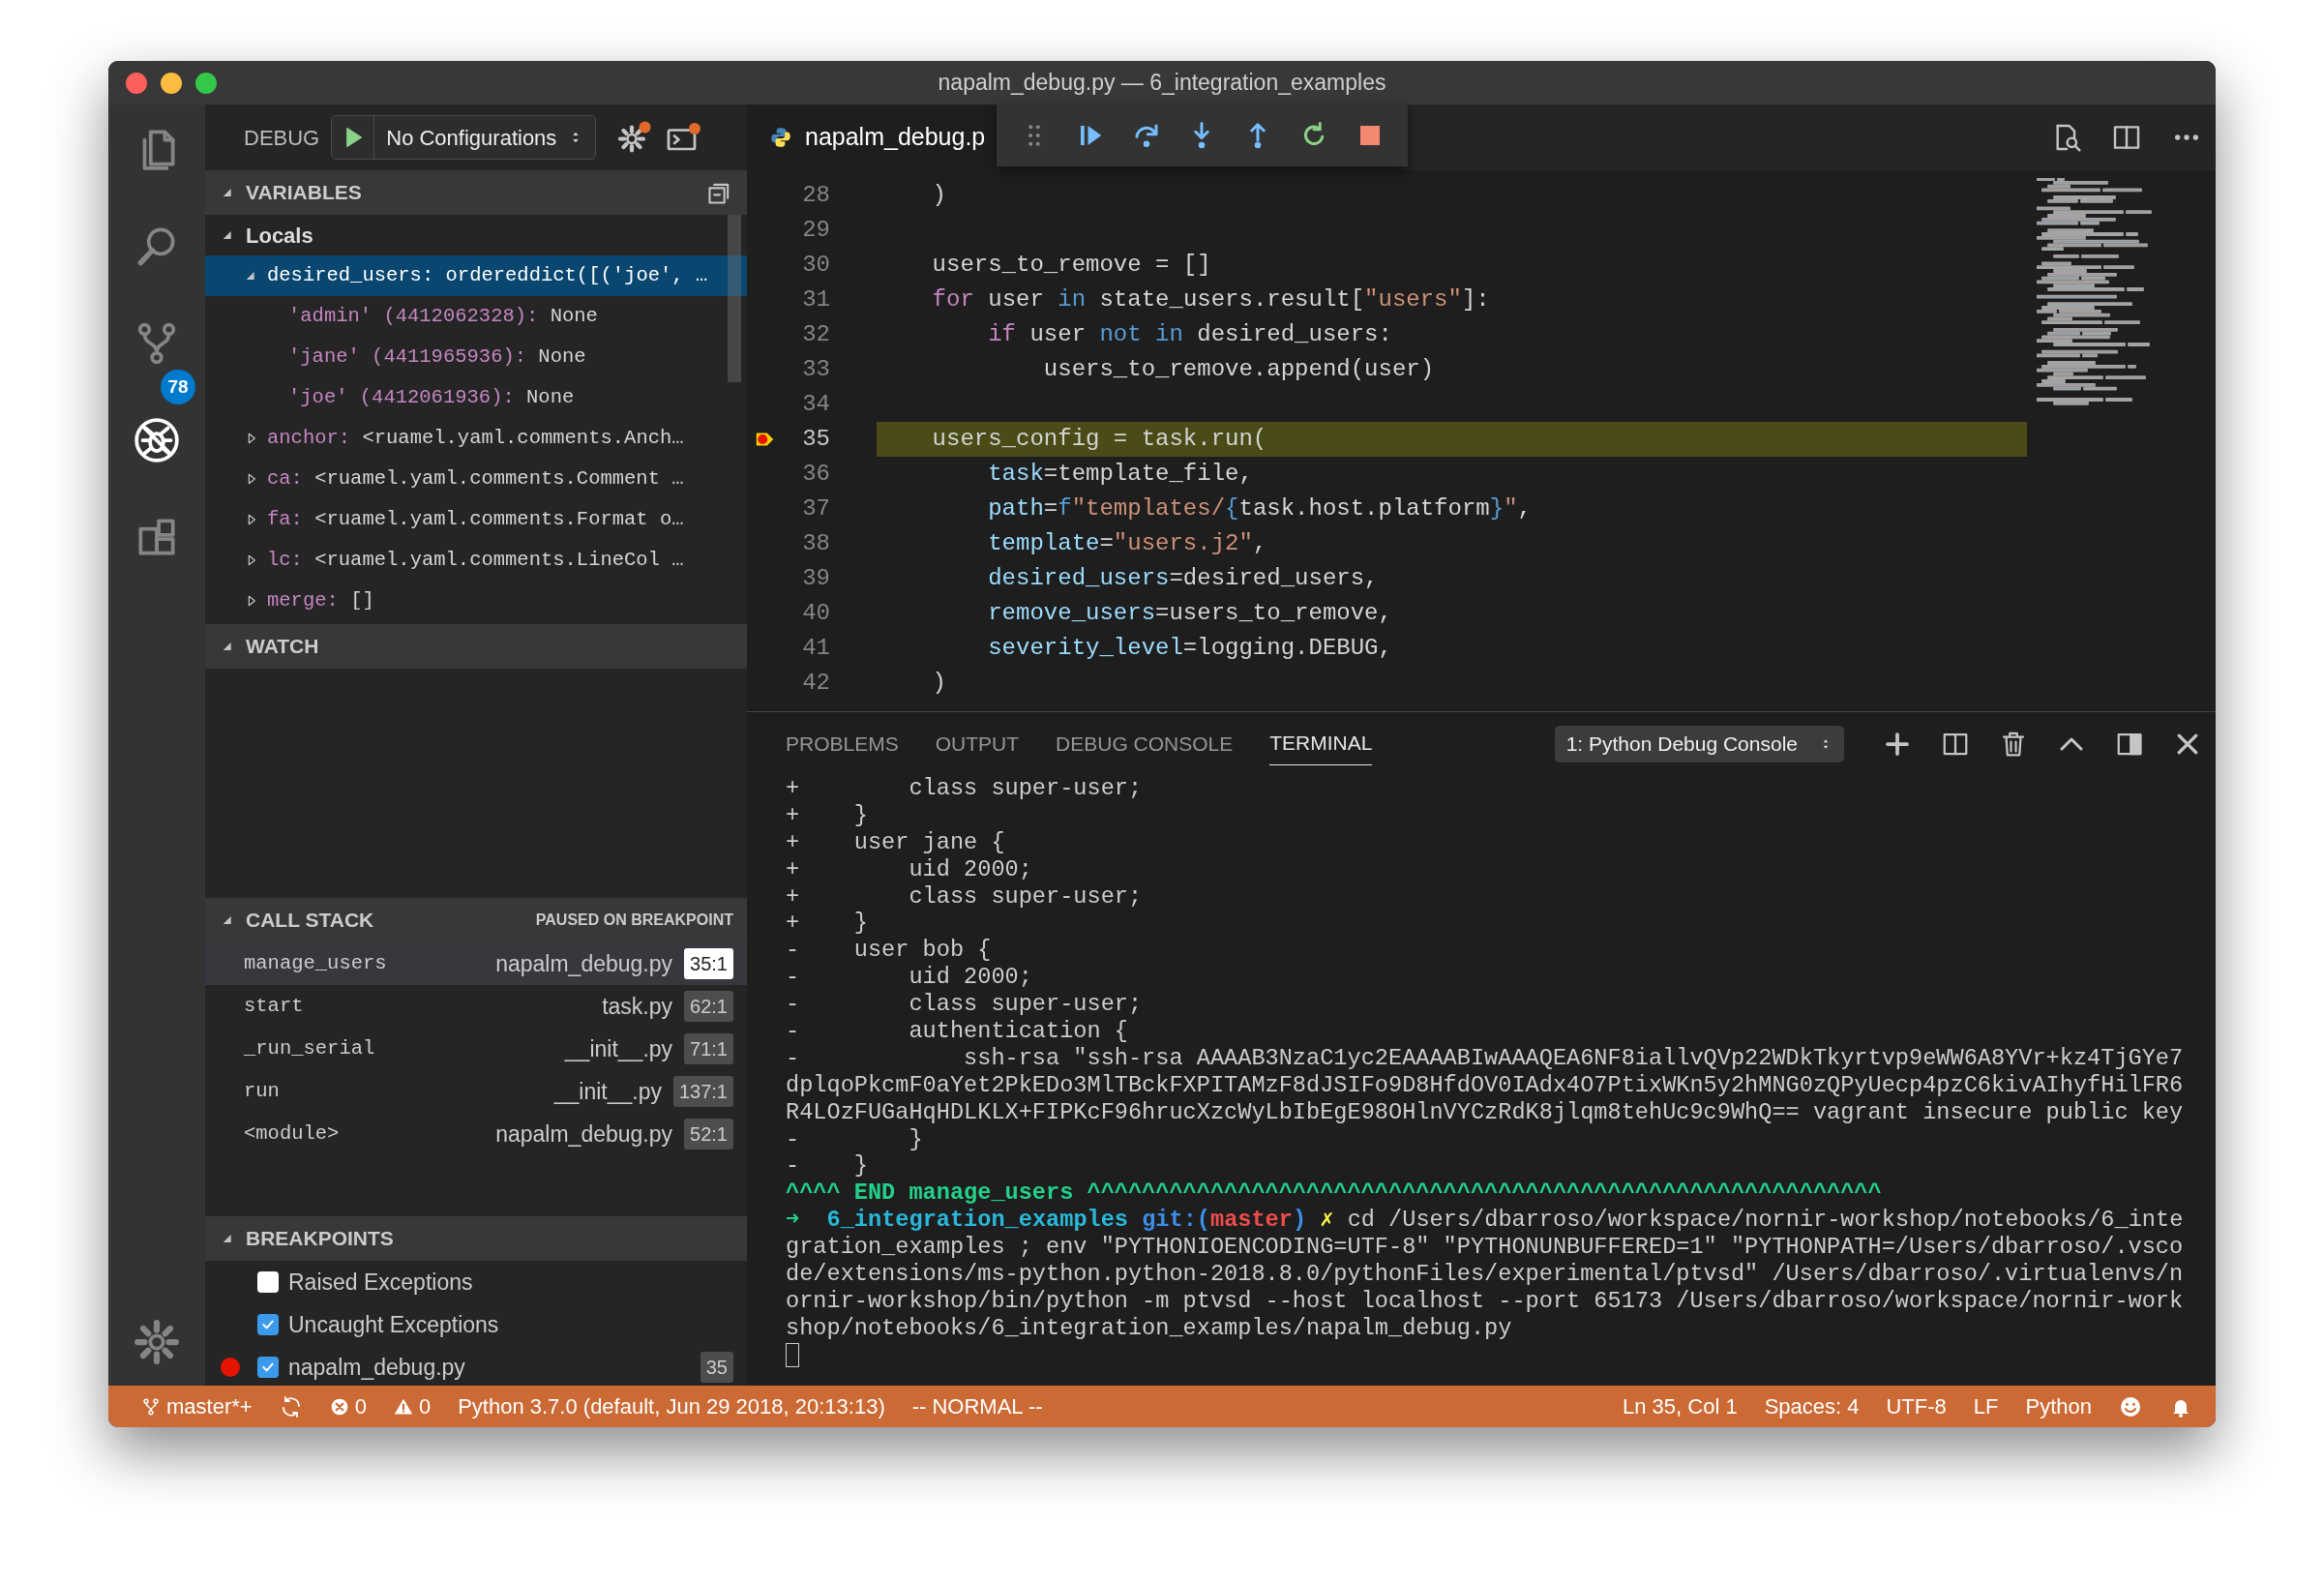  I want to click on terminal-line: ornir-workshop/bin/python -m ptvsd --host localhost --port 65173 /Users/dbarroso/workspace/nornir-work, so click(1486, 1301).